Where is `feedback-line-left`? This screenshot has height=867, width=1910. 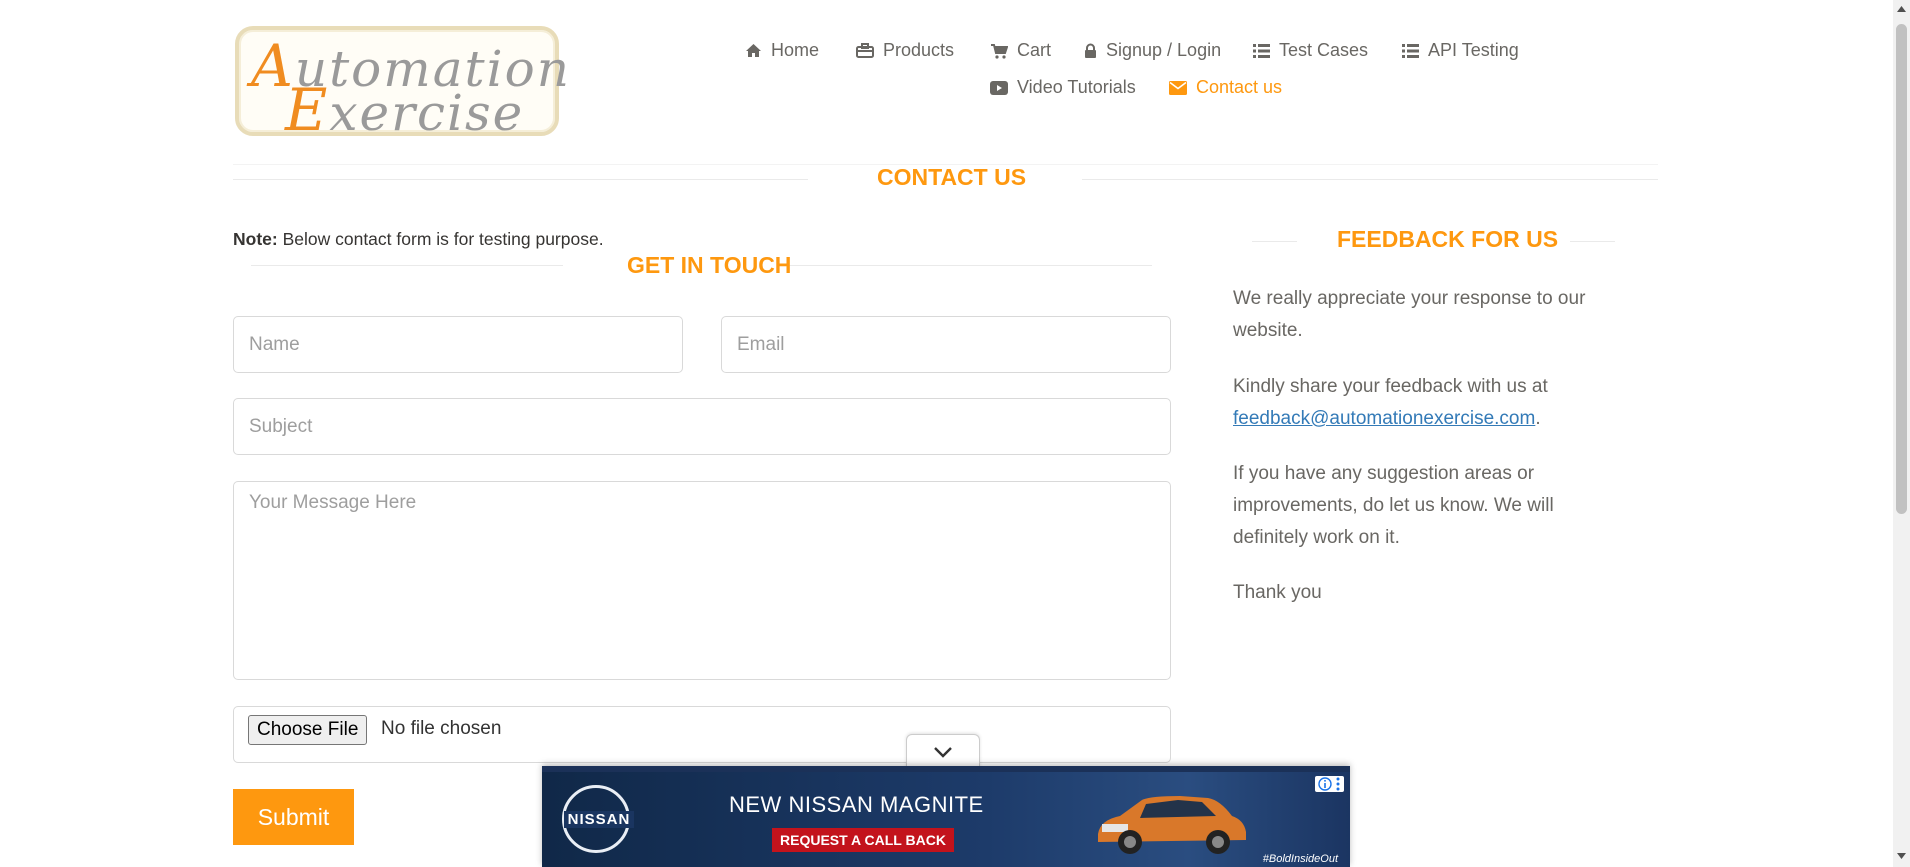 feedback-line-left is located at coordinates (1274, 241).